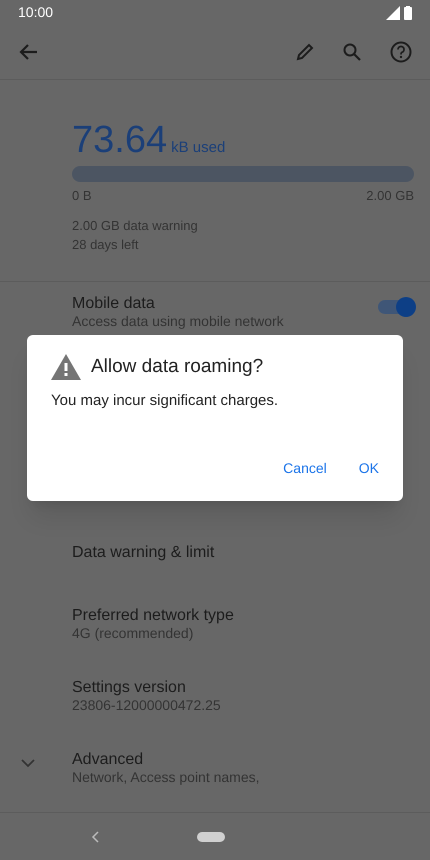  I want to click on warning-icon, so click(66, 367).